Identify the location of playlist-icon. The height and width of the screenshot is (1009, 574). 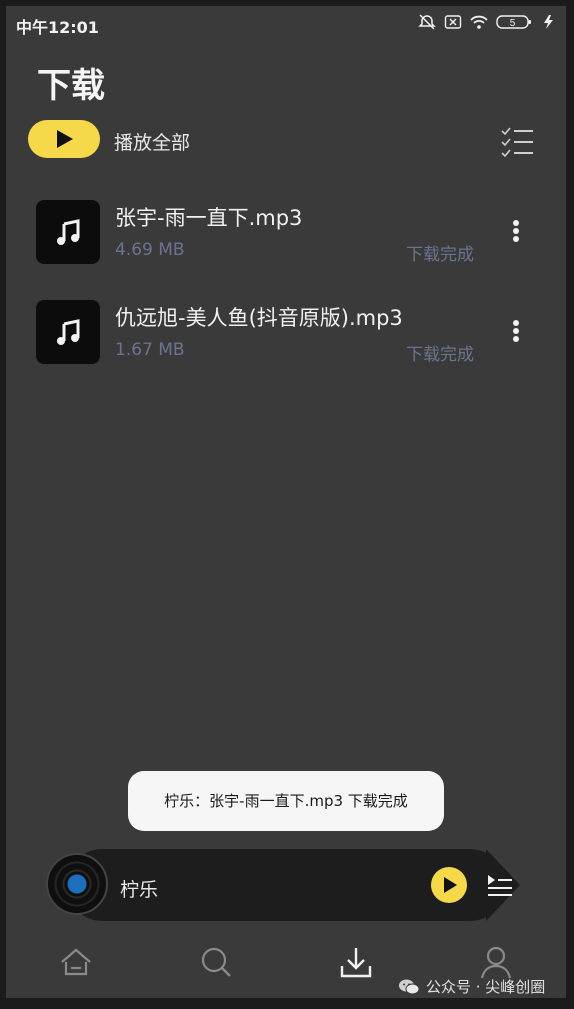
(500, 885).